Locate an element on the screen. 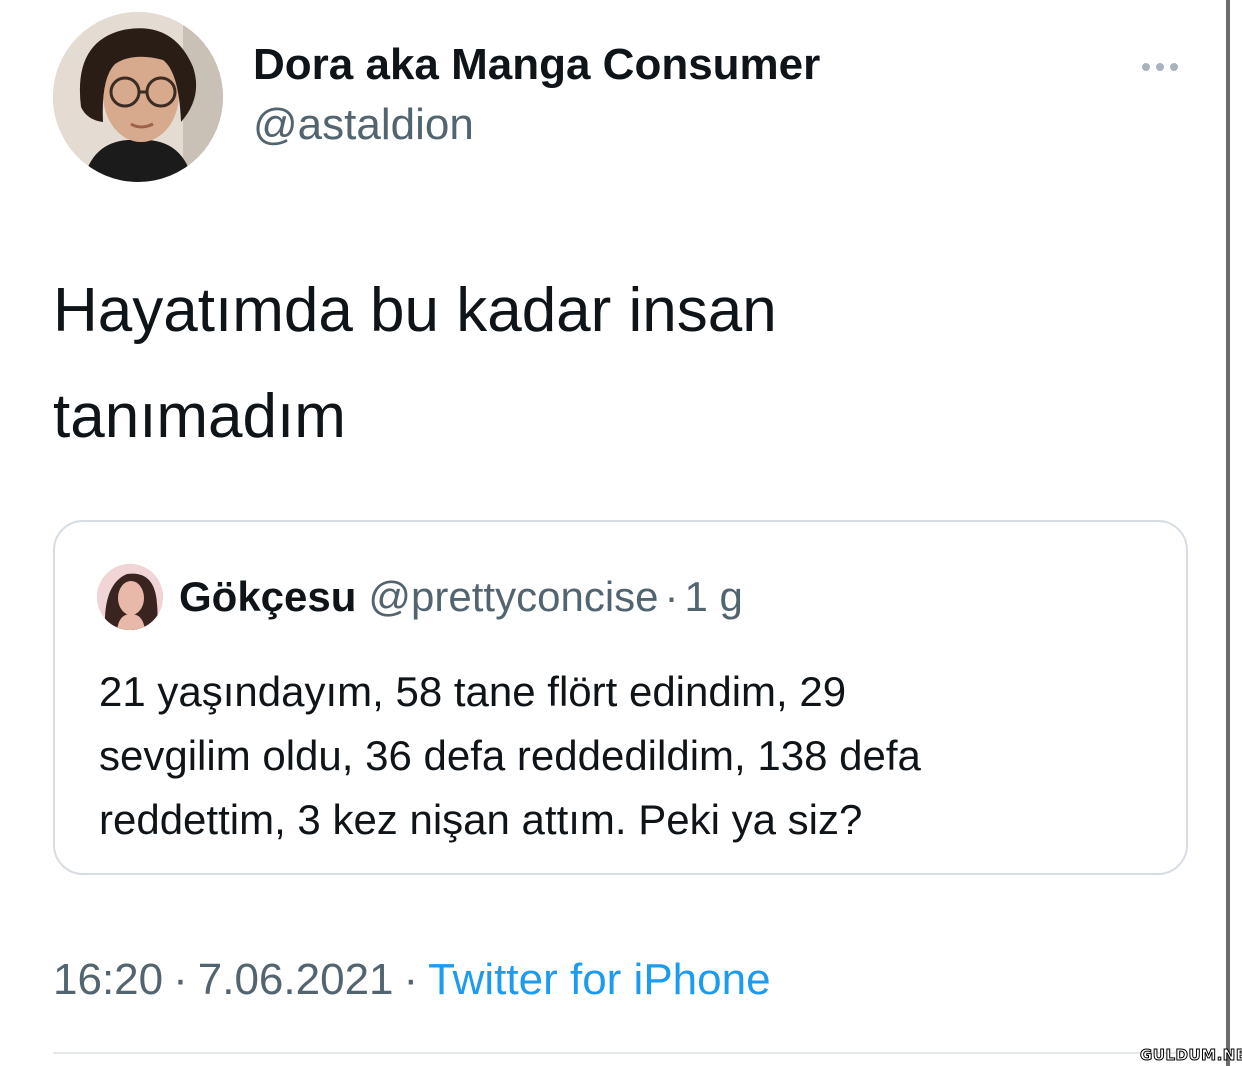  author-avatar is located at coordinates (138, 97).